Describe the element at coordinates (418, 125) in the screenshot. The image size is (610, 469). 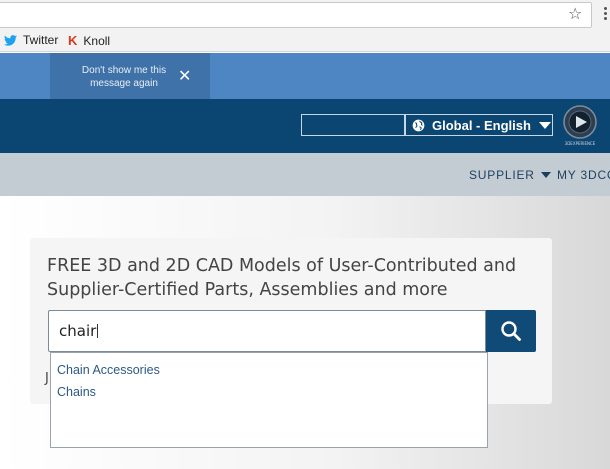
I see `globe-icon` at that location.